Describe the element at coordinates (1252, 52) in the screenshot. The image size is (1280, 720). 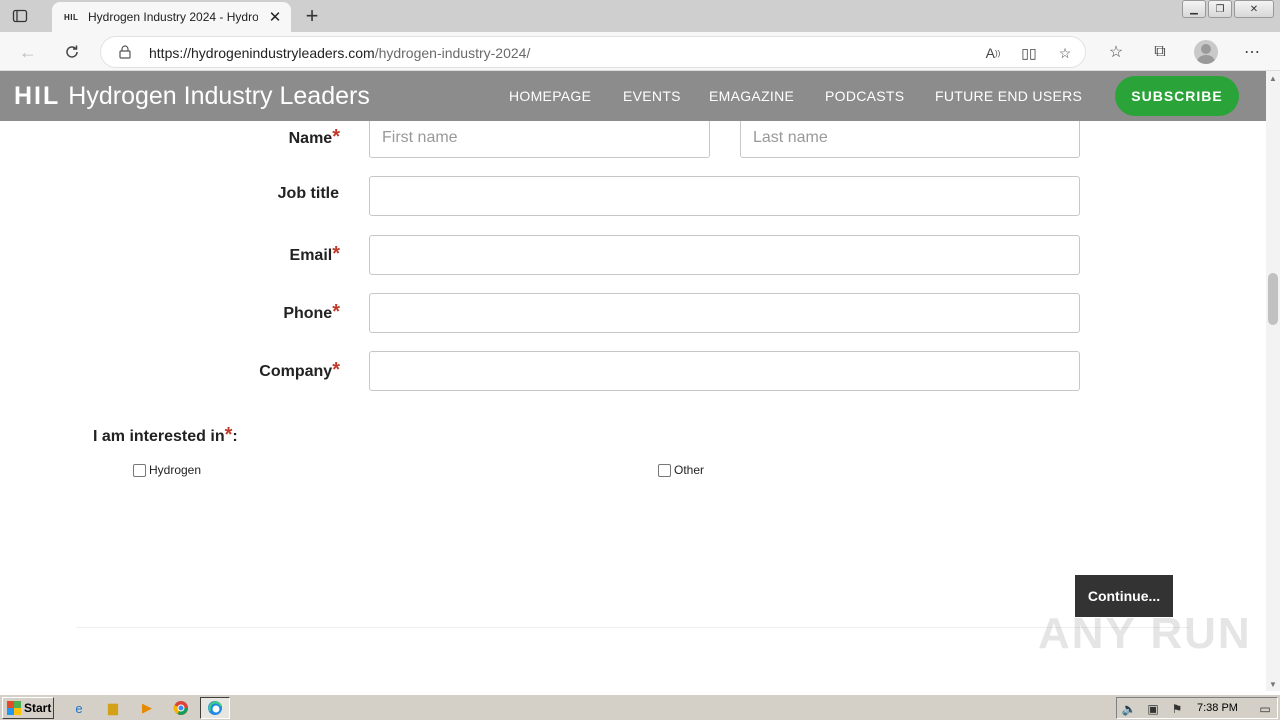
I see `more-options-icon: ⋯` at that location.